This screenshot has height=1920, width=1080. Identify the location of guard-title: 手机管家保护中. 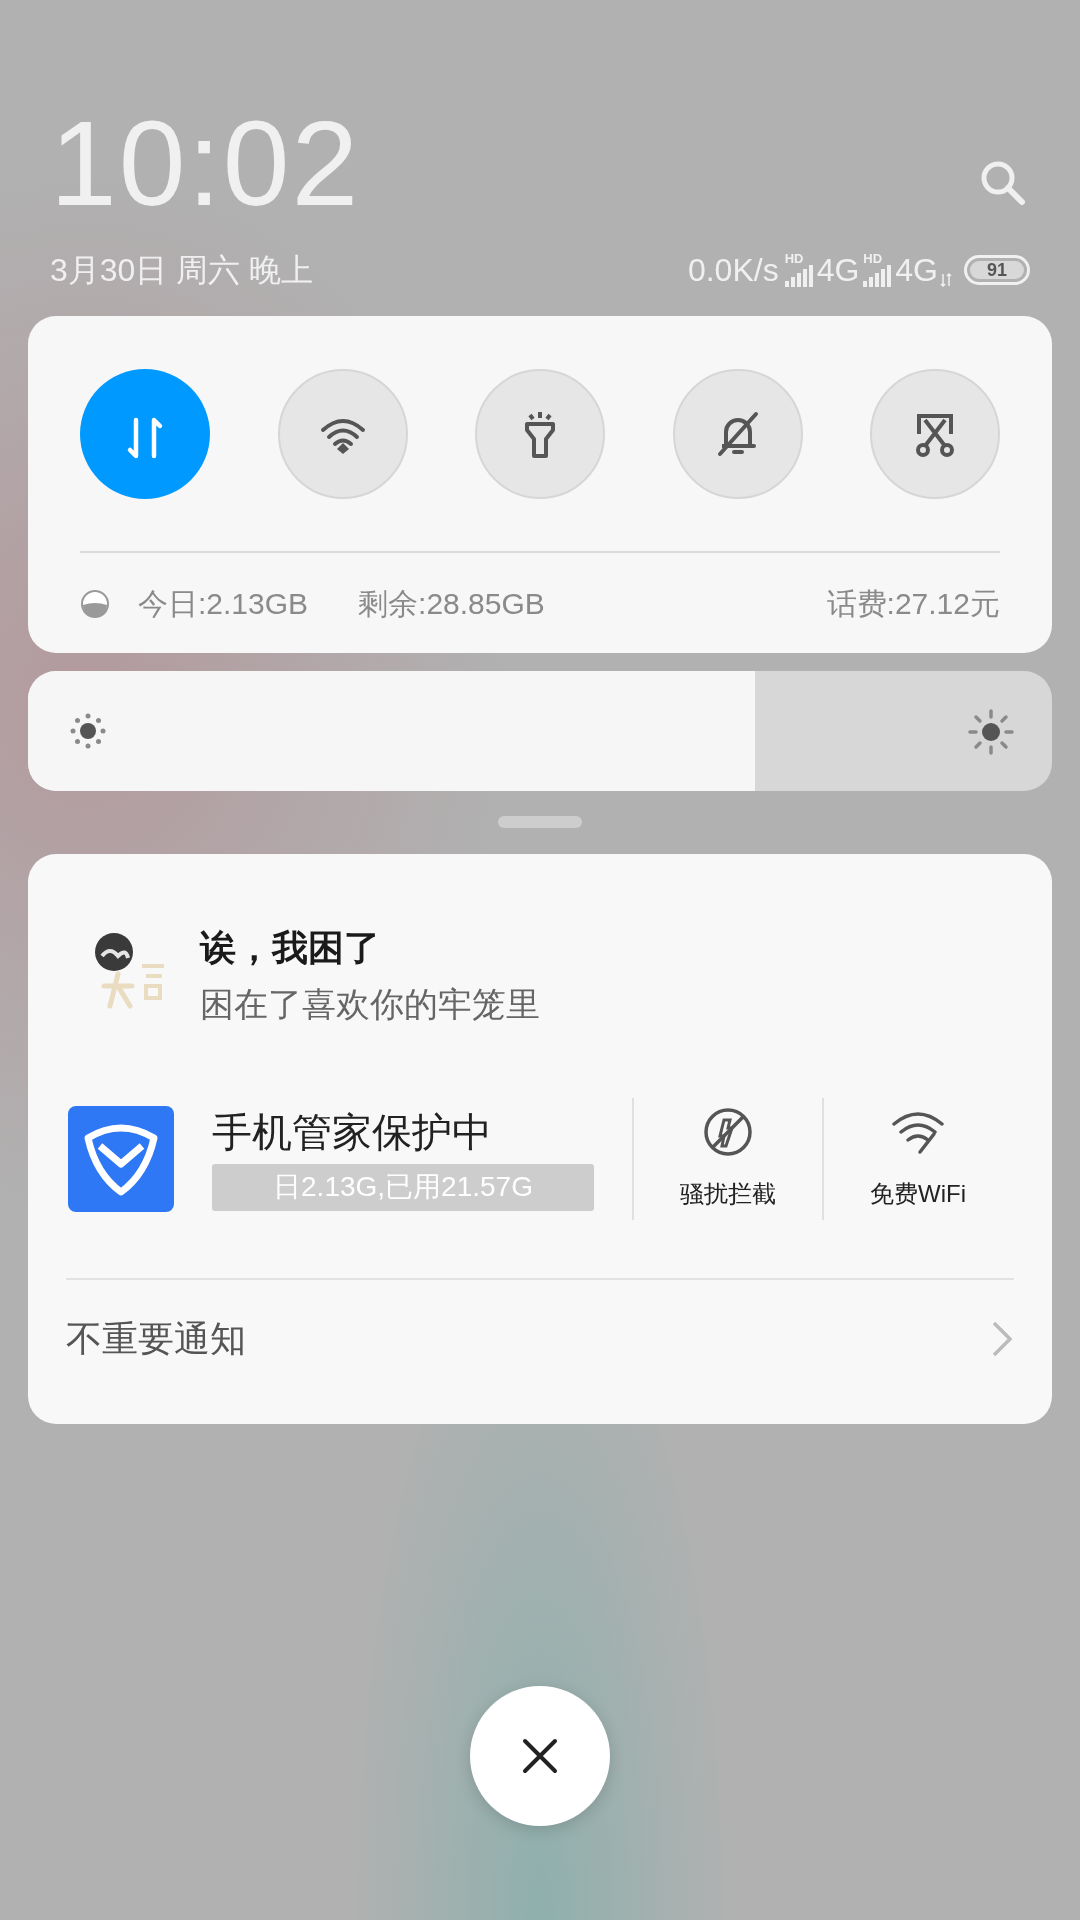
(352, 1132).